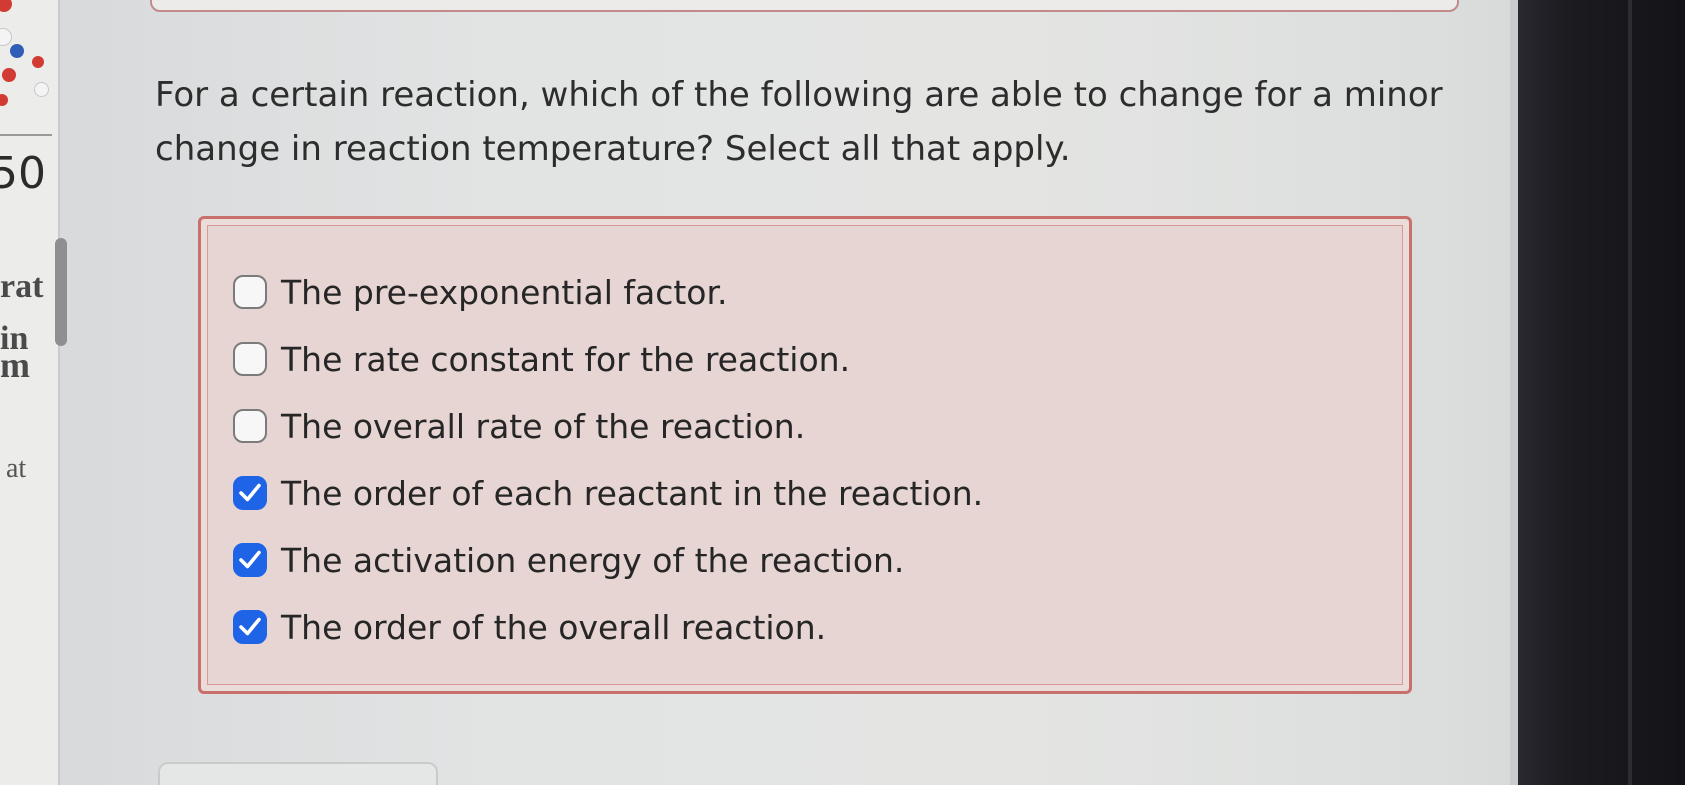  What do you see at coordinates (22, 286) in the screenshot?
I see `left-text-fragment: rat` at bounding box center [22, 286].